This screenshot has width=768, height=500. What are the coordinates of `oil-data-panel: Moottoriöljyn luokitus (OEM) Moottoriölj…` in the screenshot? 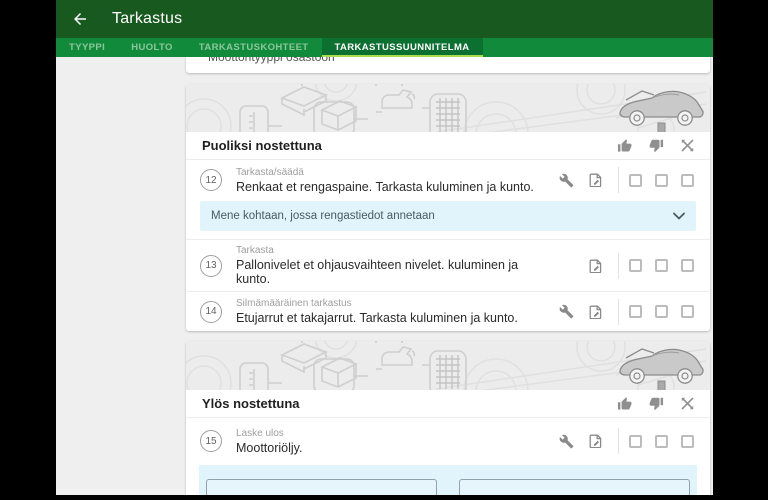 It's located at (448, 480).